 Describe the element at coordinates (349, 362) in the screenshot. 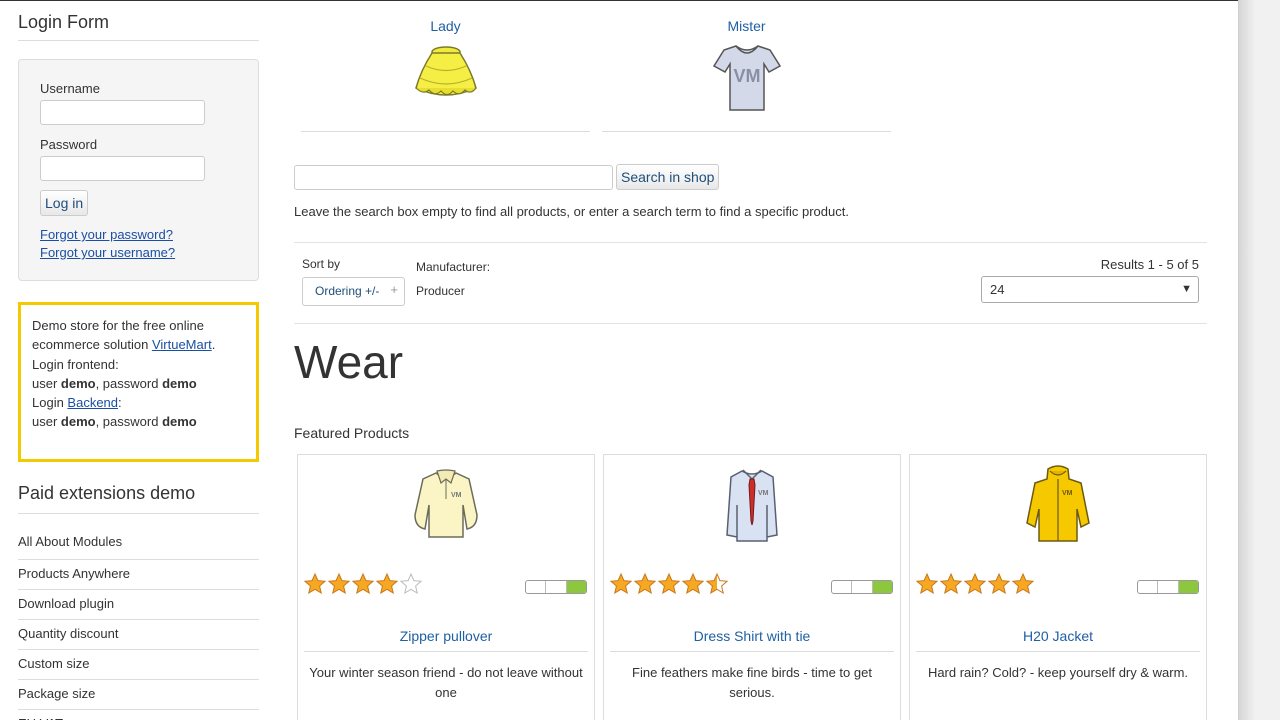

I see `category-title: Wear` at that location.